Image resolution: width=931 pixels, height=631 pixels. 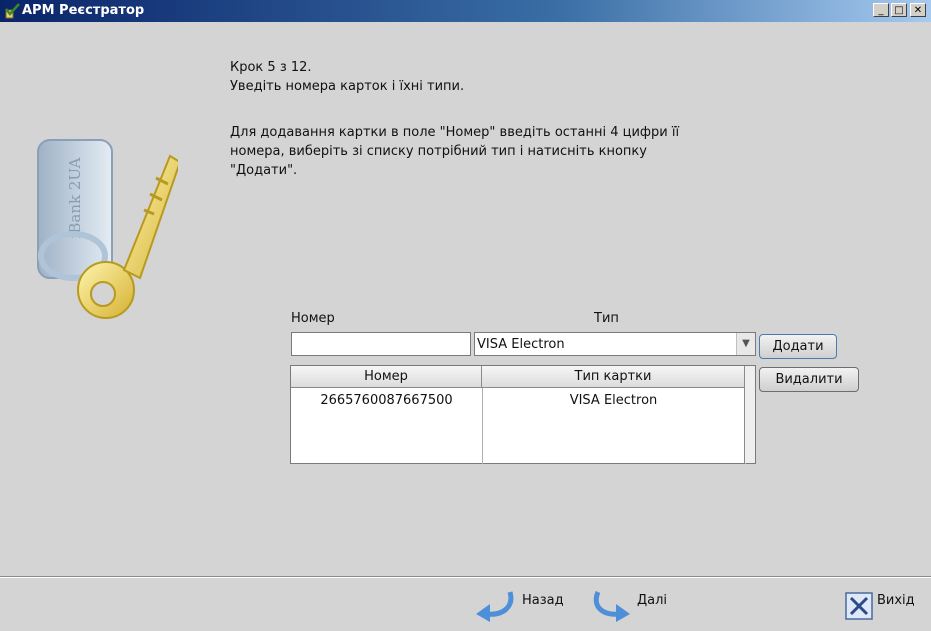 I want to click on card-type-value: VISA Electron, so click(x=521, y=344).